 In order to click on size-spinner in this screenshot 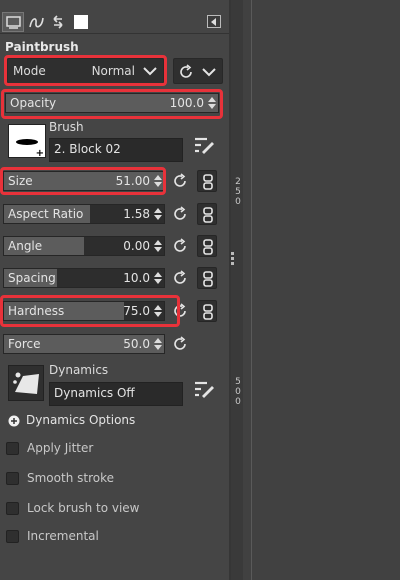, I will do `click(157, 181)`.